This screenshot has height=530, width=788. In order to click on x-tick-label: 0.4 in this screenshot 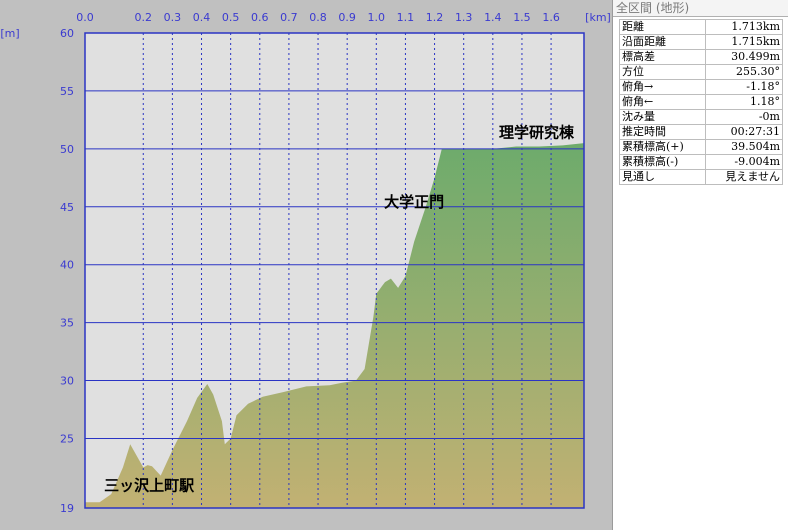, I will do `click(202, 17)`.